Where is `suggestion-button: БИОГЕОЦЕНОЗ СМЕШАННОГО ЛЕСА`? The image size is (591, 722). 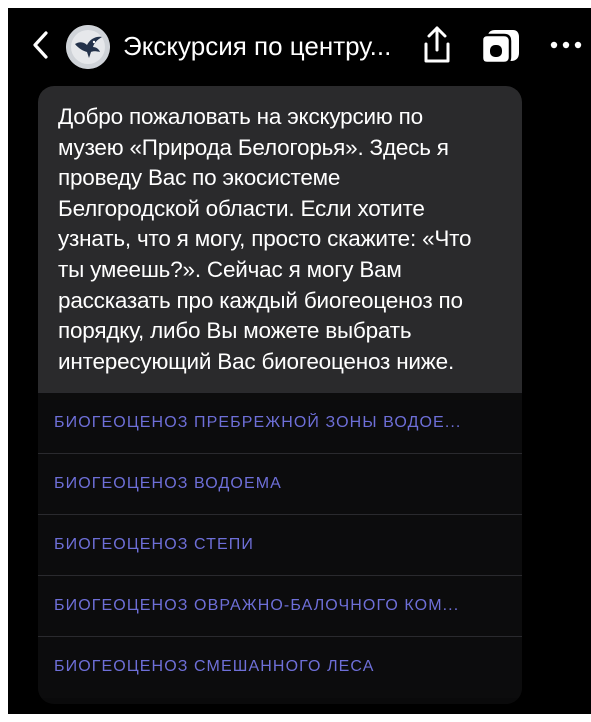 suggestion-button: БИОГЕОЦЕНОЗ СМЕШАННОГО ЛЕСА is located at coordinates (280, 667).